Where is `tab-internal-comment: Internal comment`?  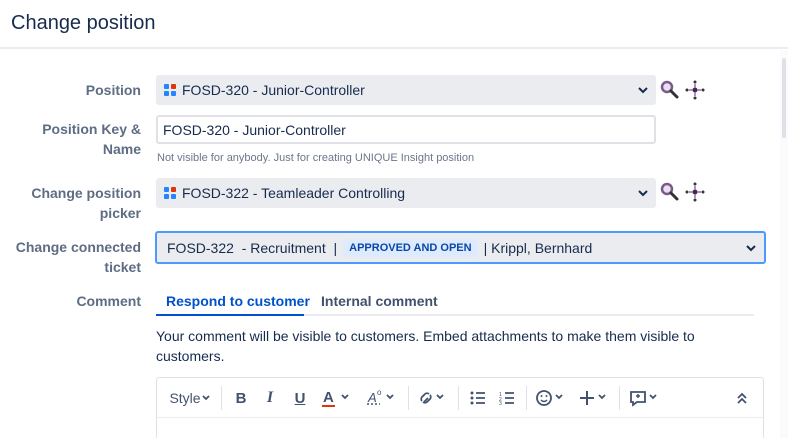 tab-internal-comment: Internal comment is located at coordinates (379, 301).